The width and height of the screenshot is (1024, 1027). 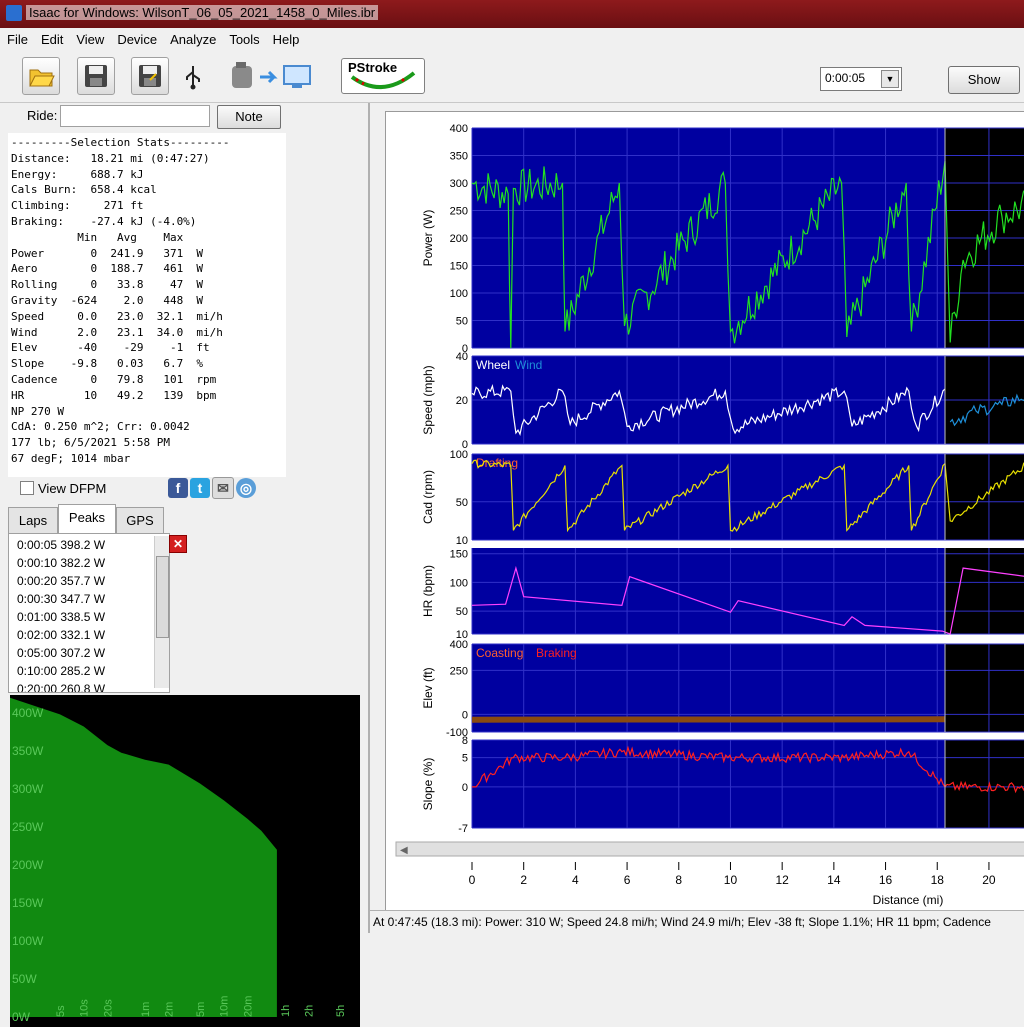 What do you see at coordinates (61, 687) in the screenshot?
I see `list-item: 0:20:00 260.8 W` at bounding box center [61, 687].